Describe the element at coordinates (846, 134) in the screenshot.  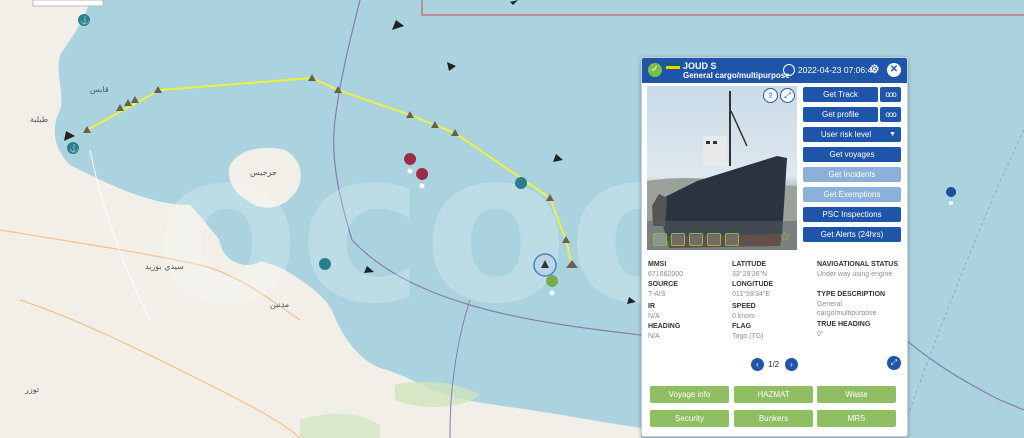
I see `user-risk-level-label: User risk level` at that location.